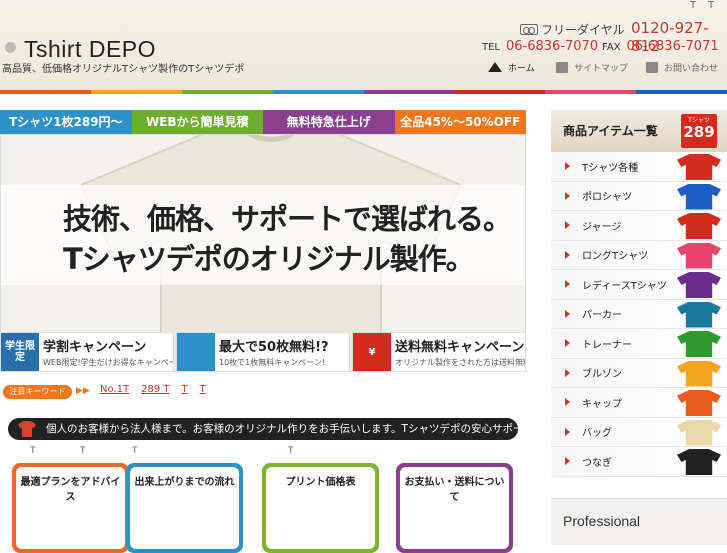 The image size is (727, 553). I want to click on sidebar-item-label: ジャージ, so click(602, 227).